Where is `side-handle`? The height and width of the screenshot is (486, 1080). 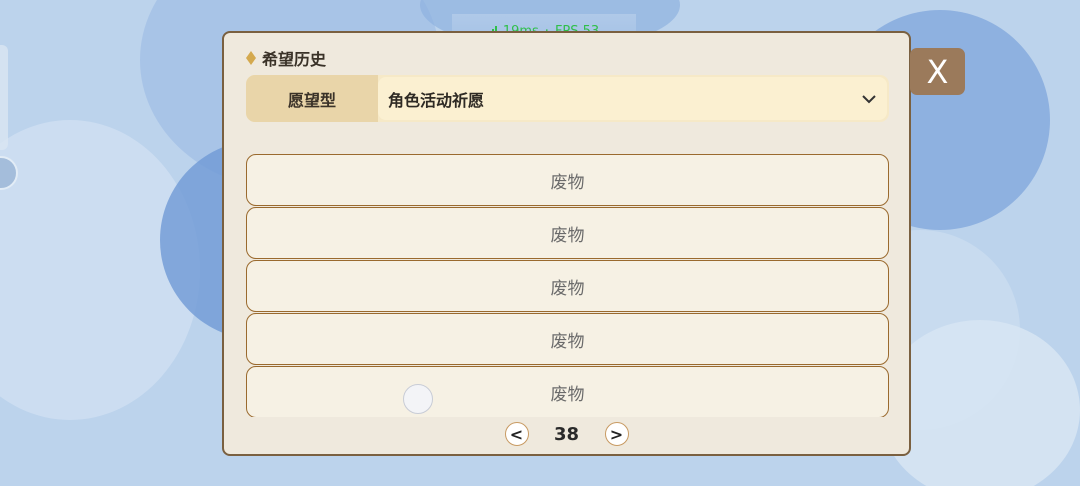
side-handle is located at coordinates (4, 97).